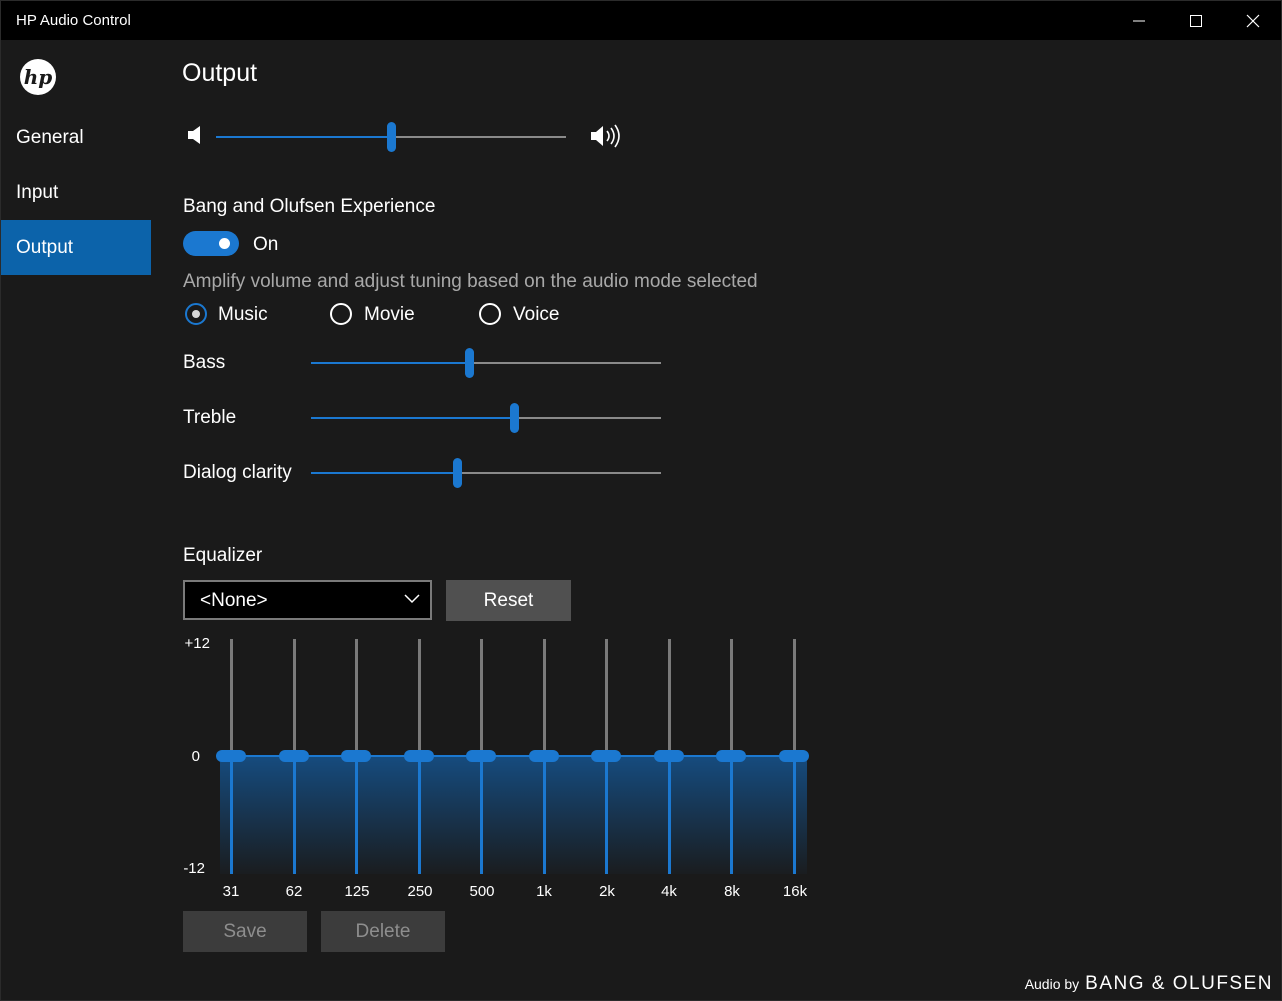 The image size is (1282, 1001). Describe the element at coordinates (37, 192) in the screenshot. I see `sidebar-item-label: Input` at that location.